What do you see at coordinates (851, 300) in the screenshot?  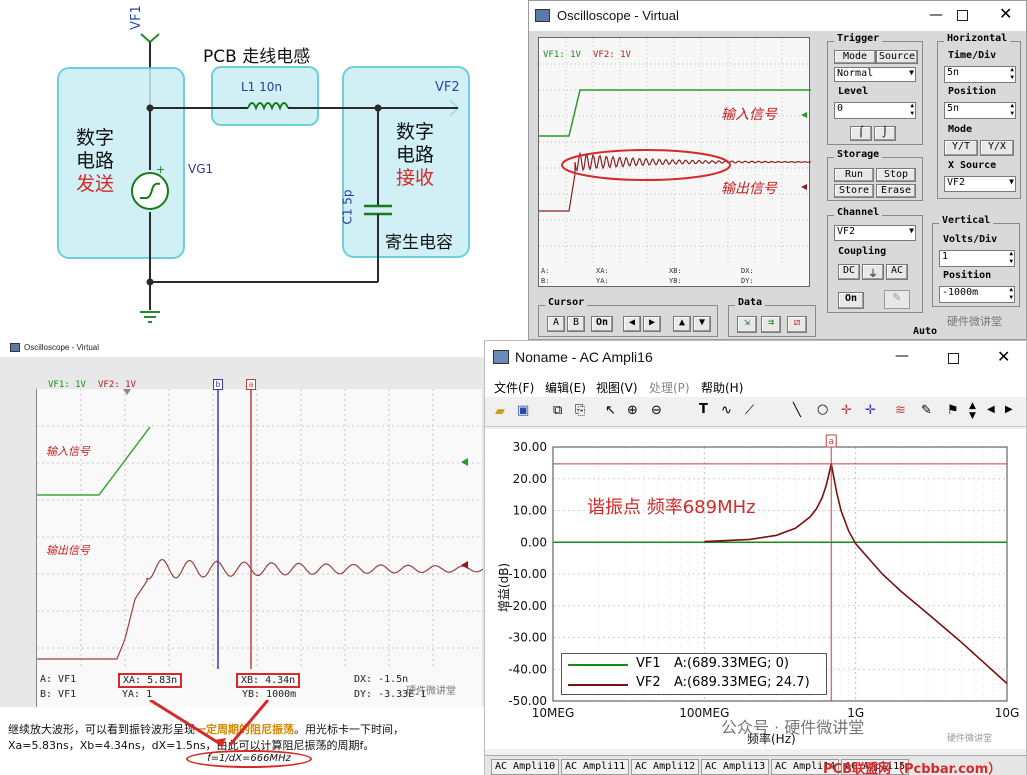 I see `channel-on-button: On` at bounding box center [851, 300].